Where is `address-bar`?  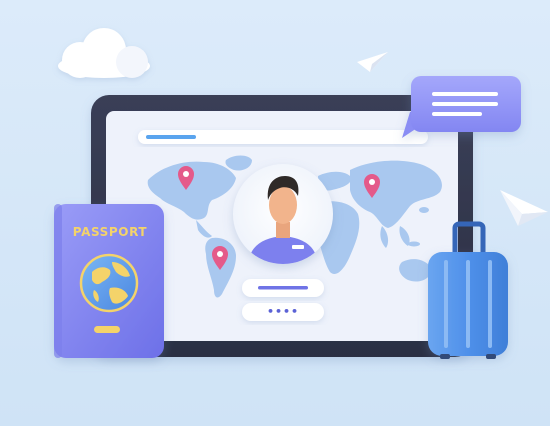 address-bar is located at coordinates (283, 137).